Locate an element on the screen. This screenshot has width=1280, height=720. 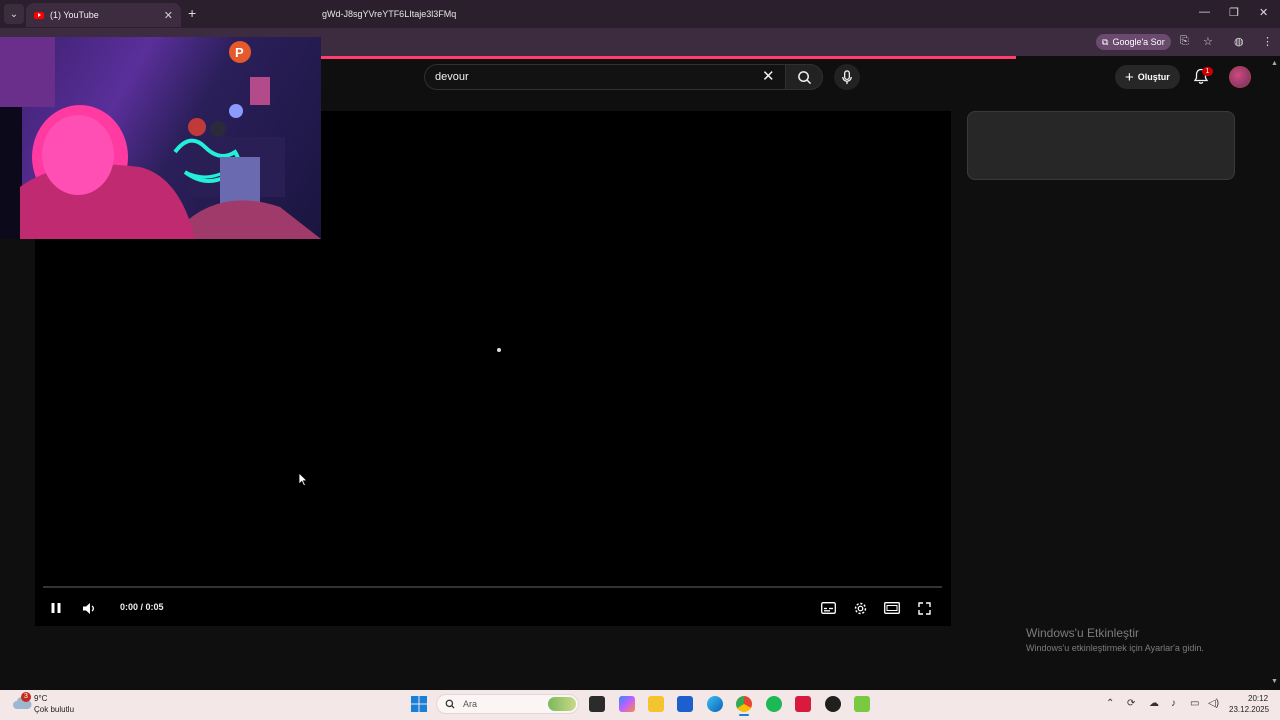
video-time-display: 0:00 / 0:05 is located at coordinates (142, 607).